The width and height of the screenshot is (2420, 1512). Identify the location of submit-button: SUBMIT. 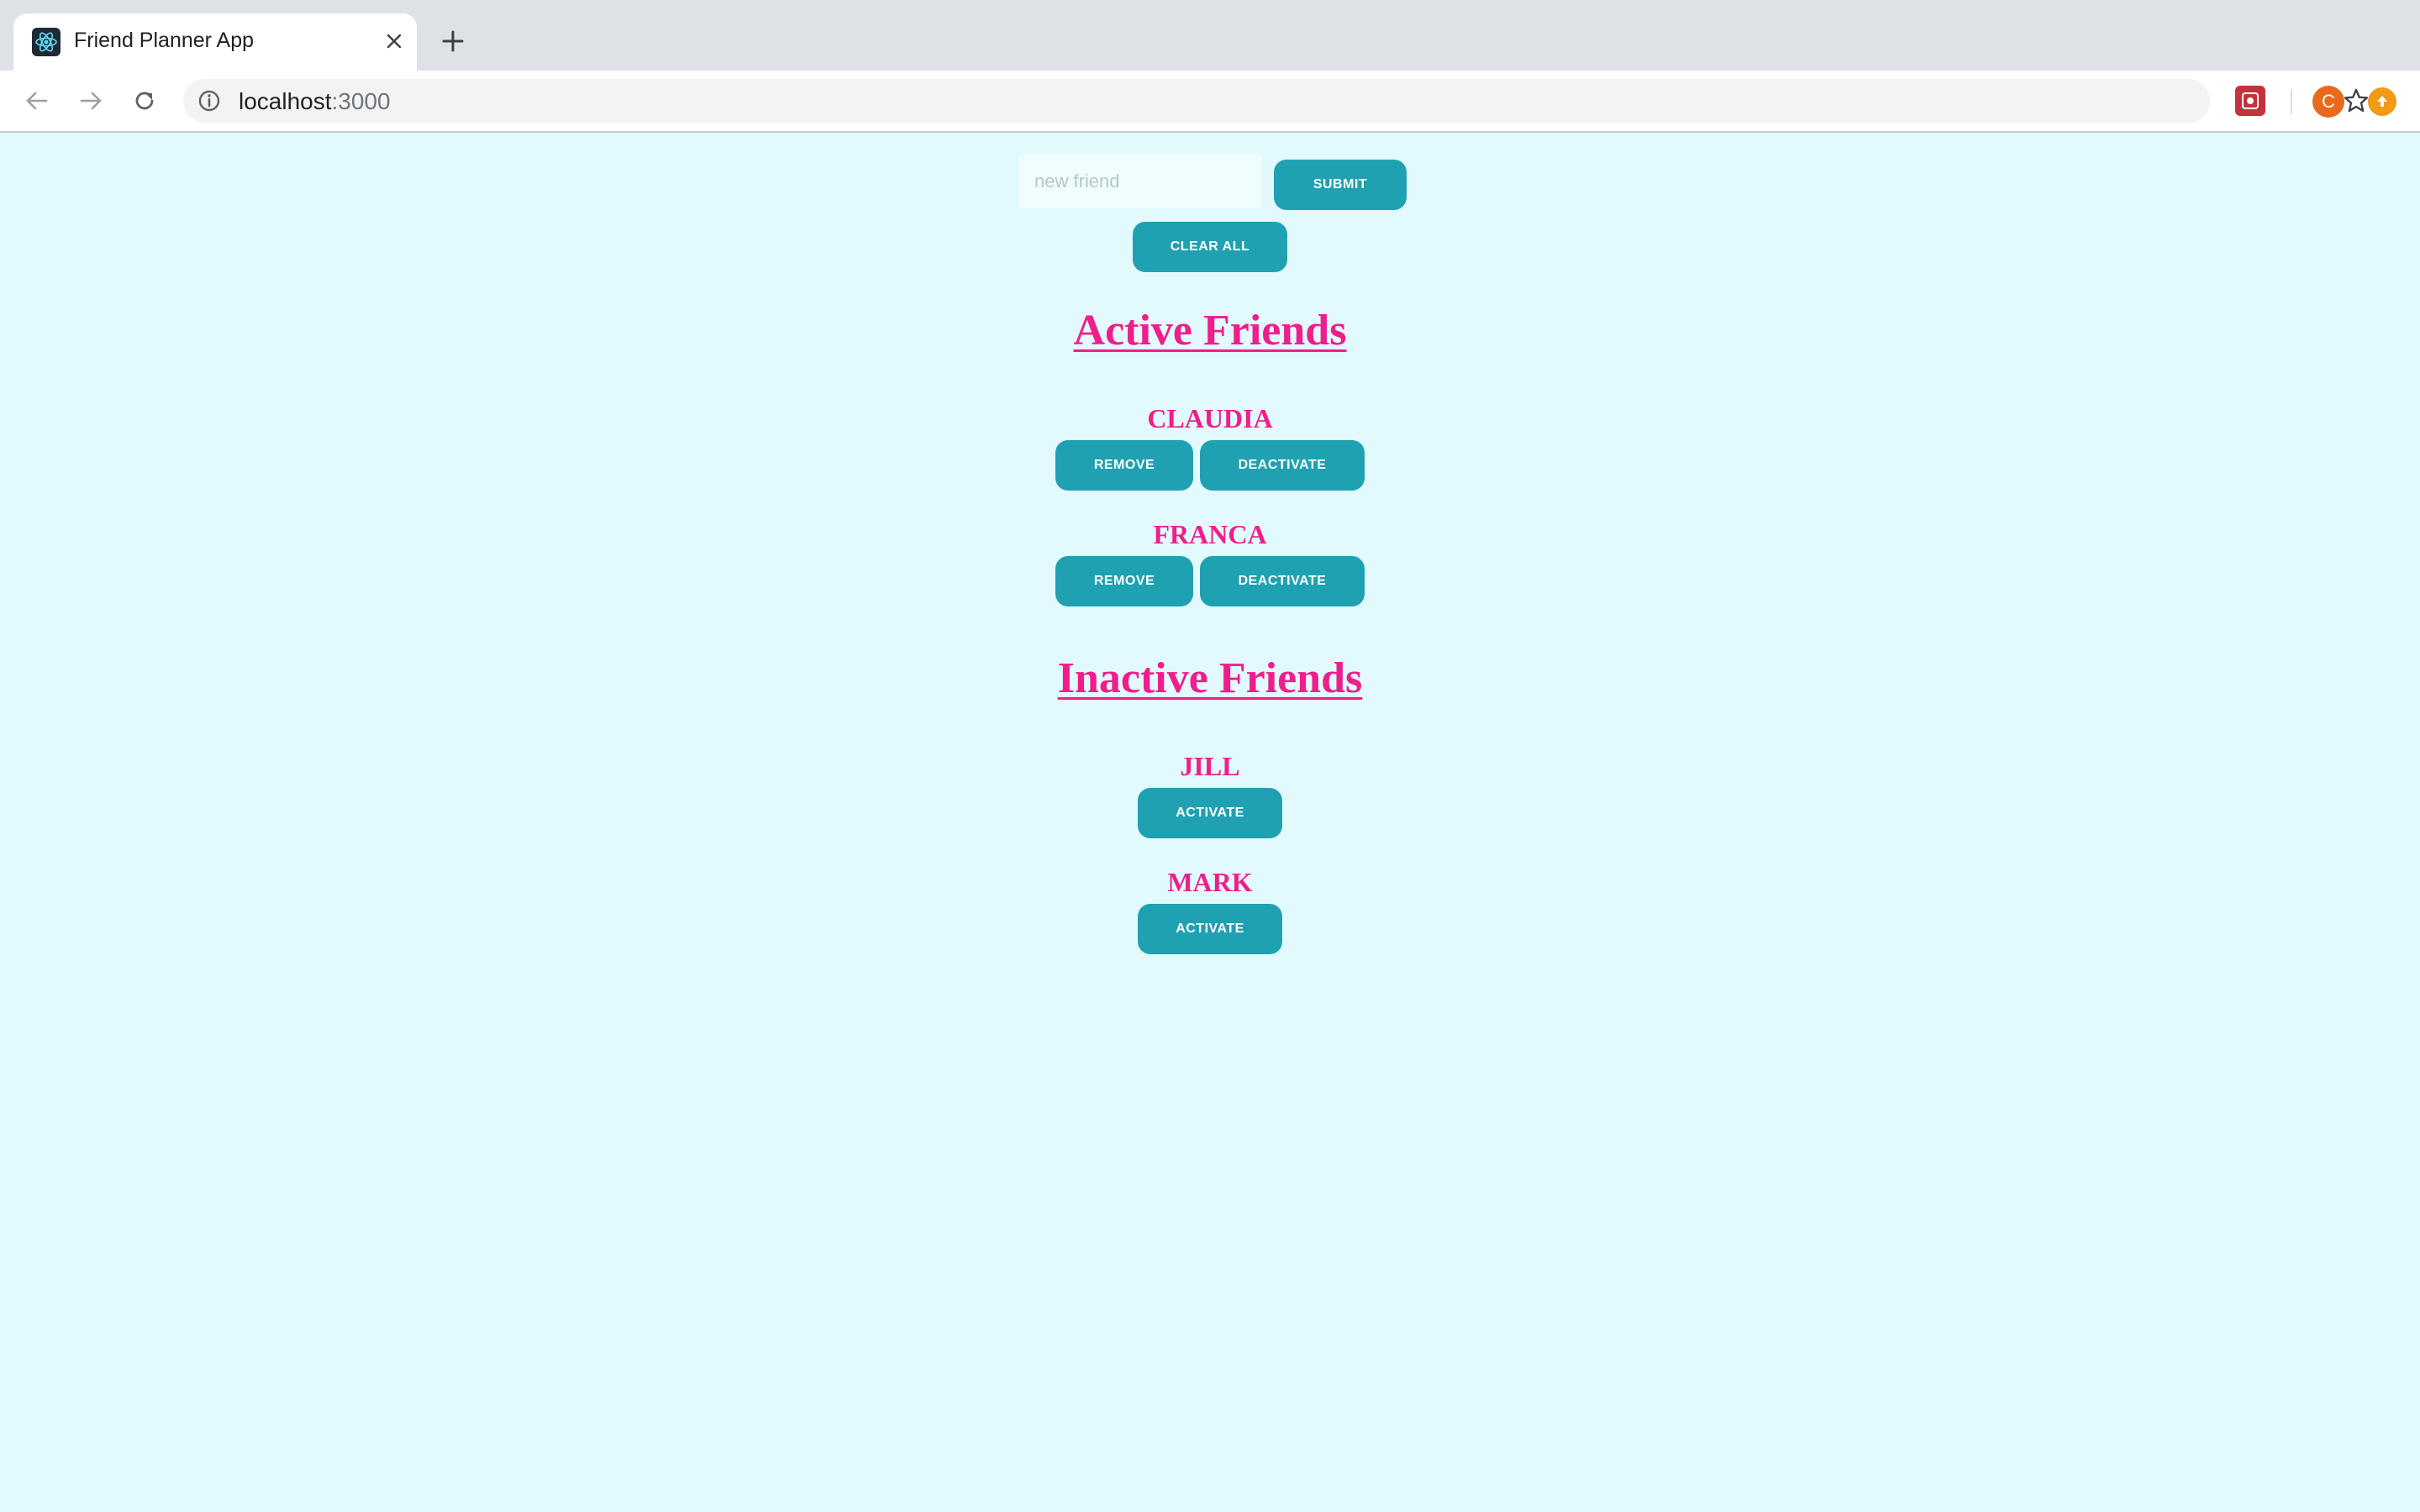
(1341, 185).